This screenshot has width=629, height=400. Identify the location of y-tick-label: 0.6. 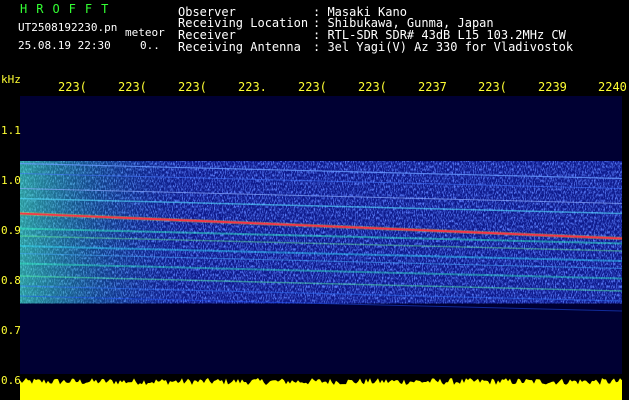
(11, 380).